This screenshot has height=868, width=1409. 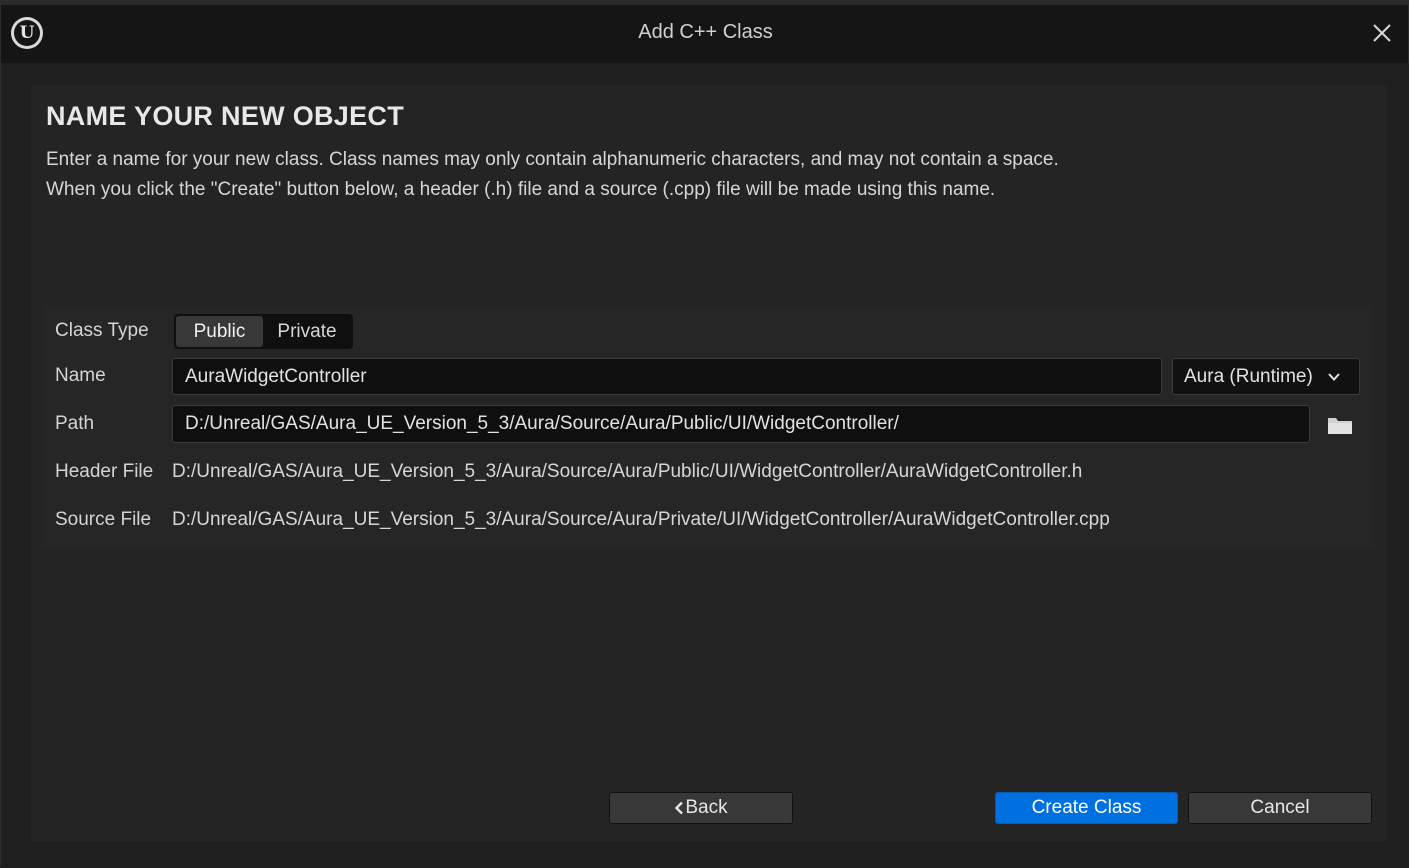 I want to click on class-type-public-option: Public, so click(x=219, y=331).